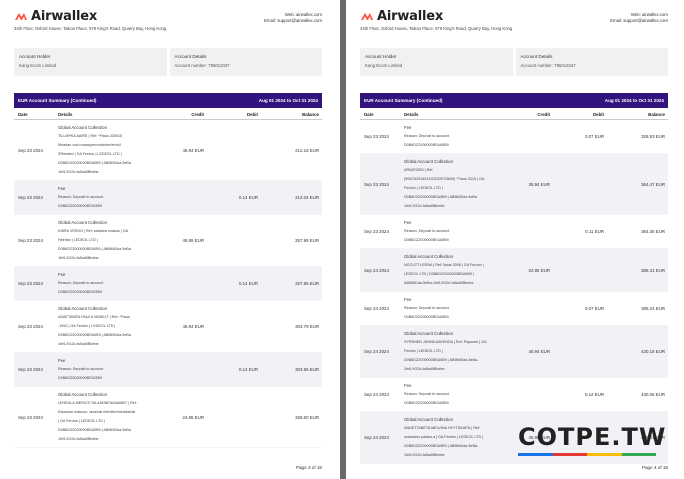 The width and height of the screenshot is (684, 479). What do you see at coordinates (252, 114) in the screenshot?
I see `column-header-debit: Debit` at bounding box center [252, 114].